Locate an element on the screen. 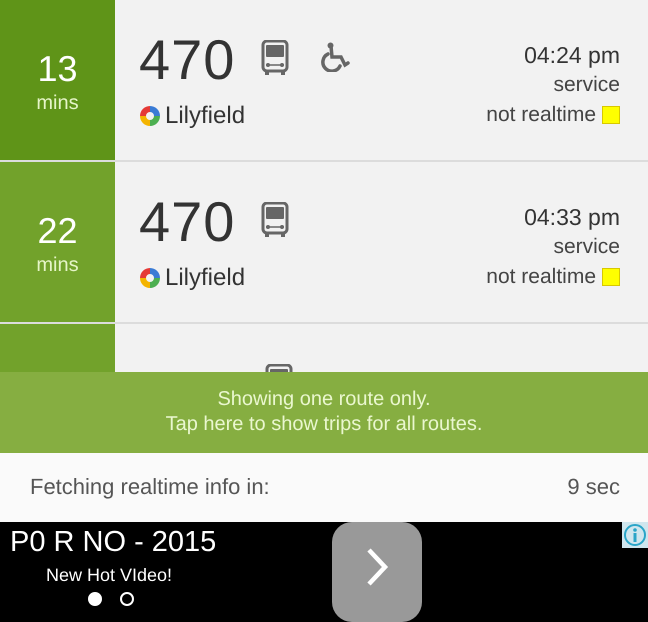 Image resolution: width=648 pixels, height=622 pixels. banner-text: Tap here to show trips for all routes. is located at coordinates (324, 425).